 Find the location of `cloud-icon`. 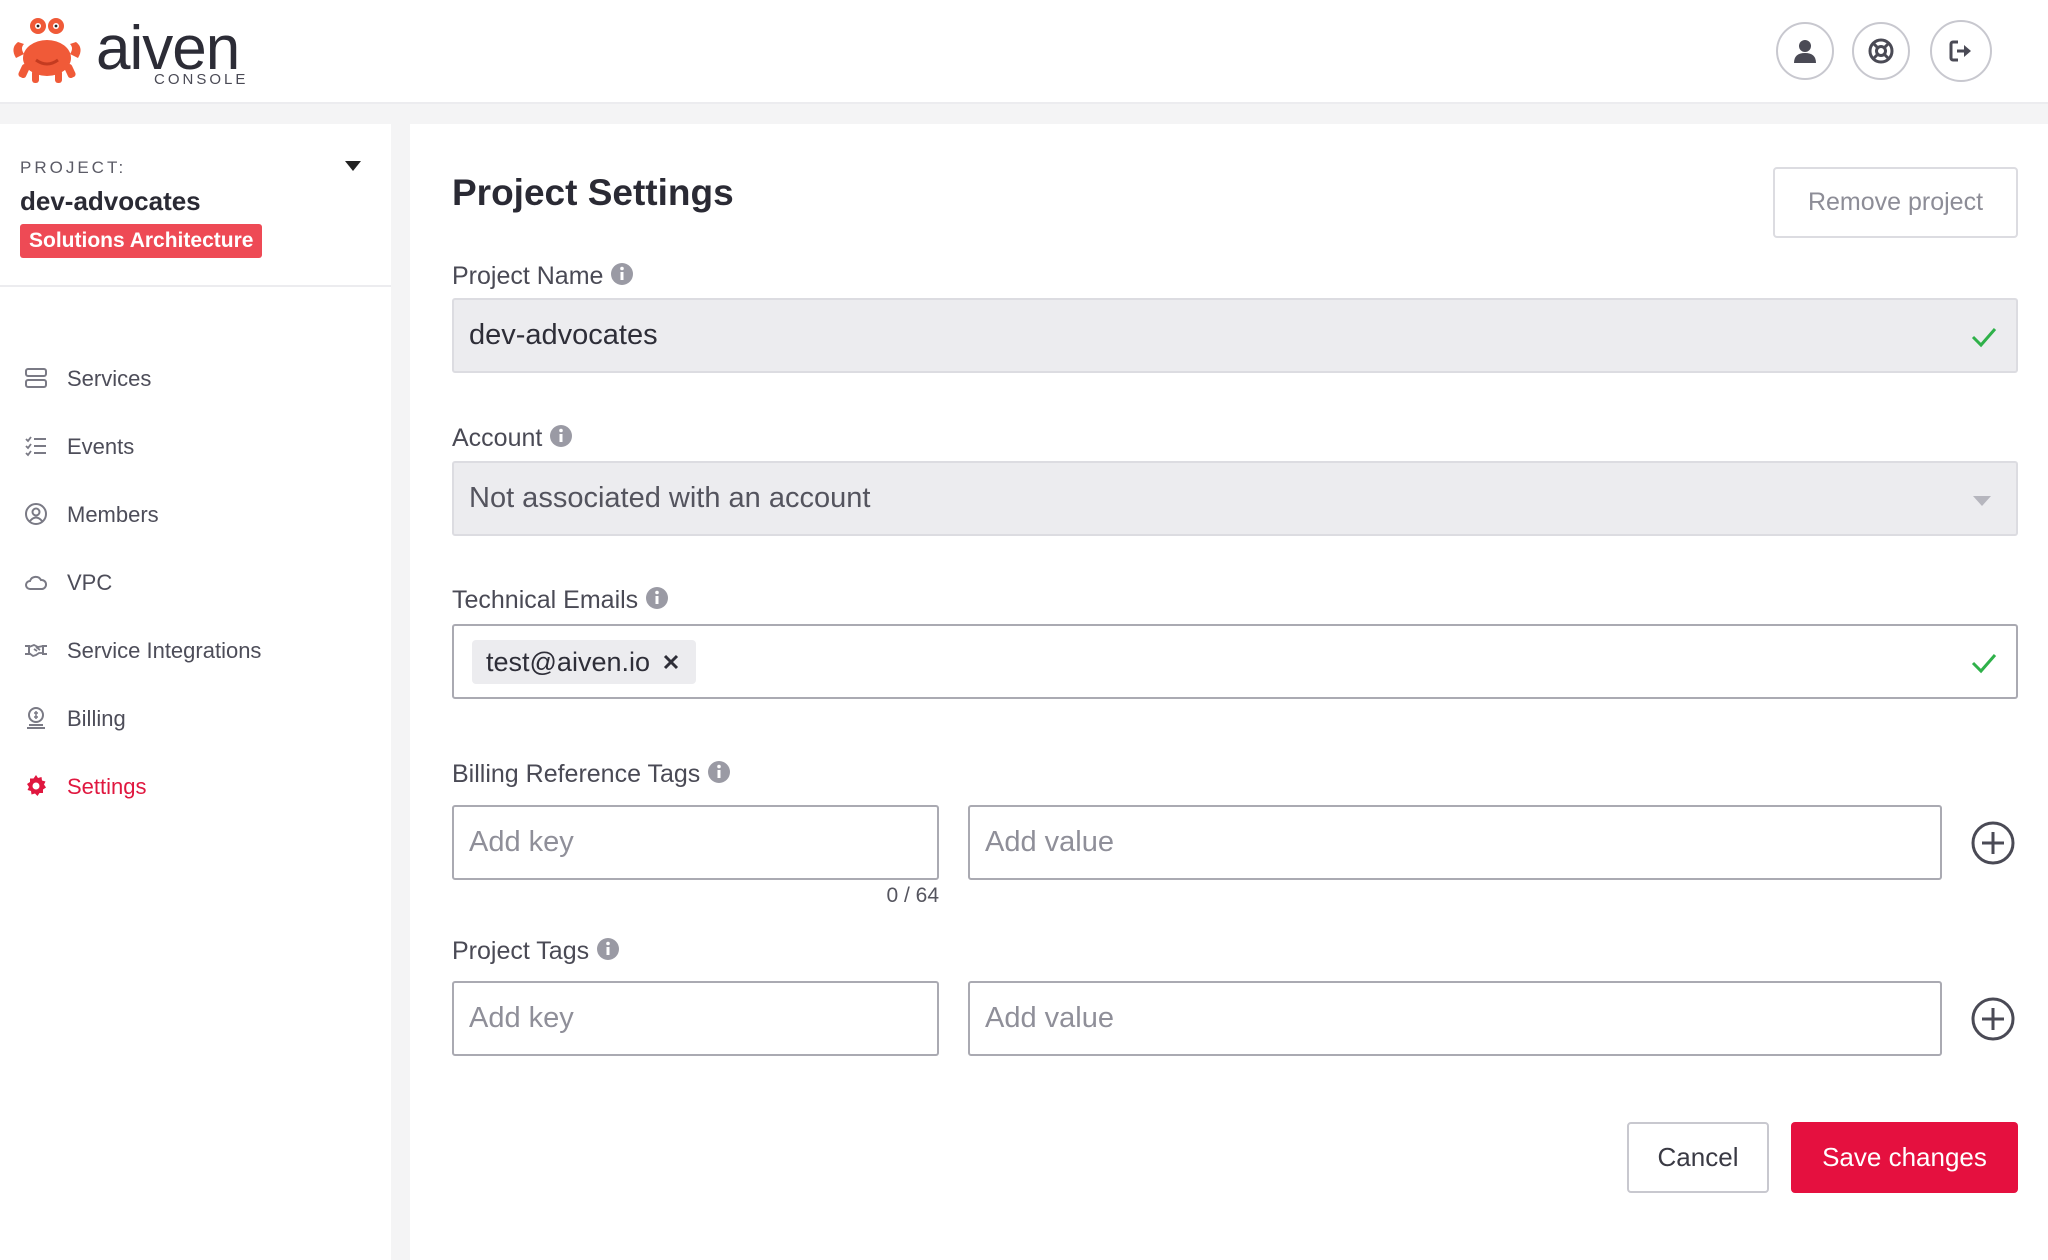

cloud-icon is located at coordinates (36, 582).